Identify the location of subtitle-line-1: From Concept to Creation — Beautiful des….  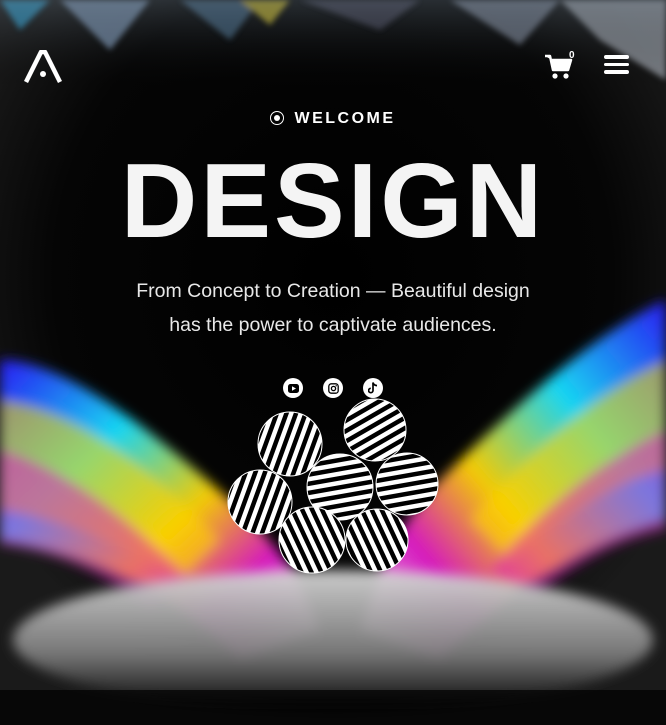
(333, 291).